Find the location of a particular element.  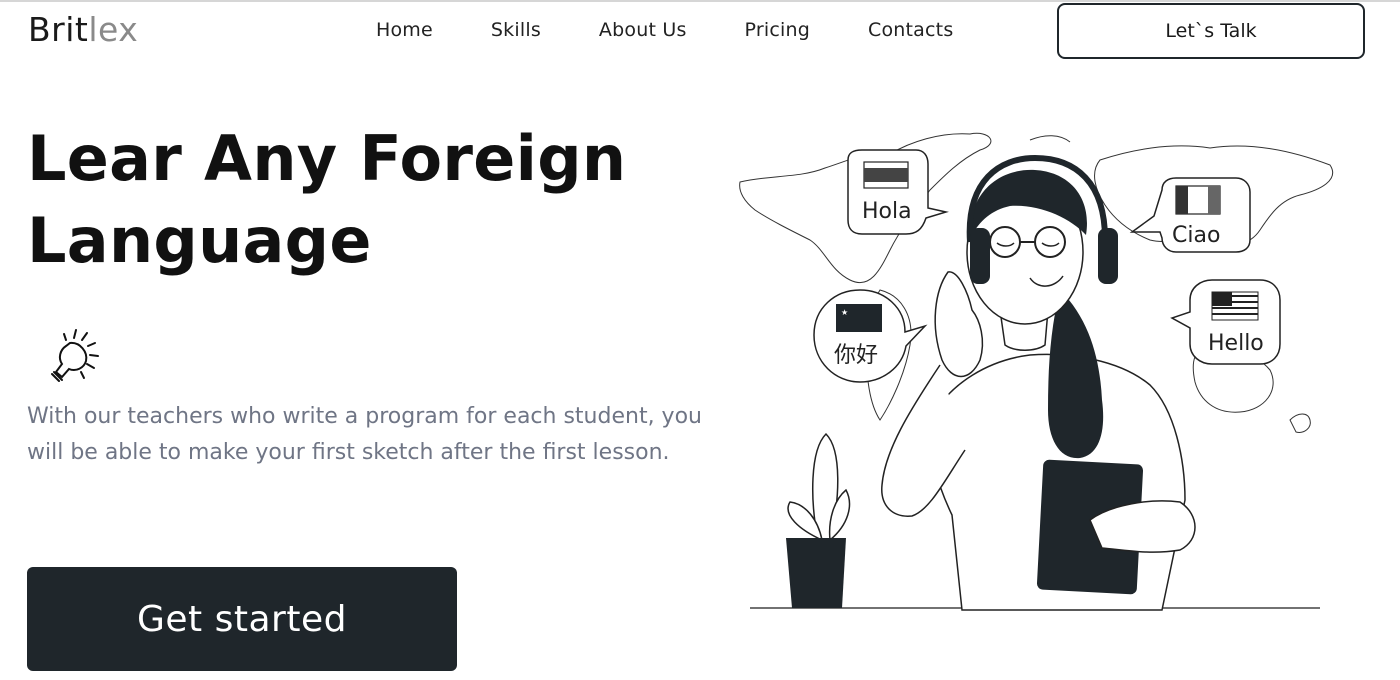

brand-logo: Britlex is located at coordinates (83, 29).